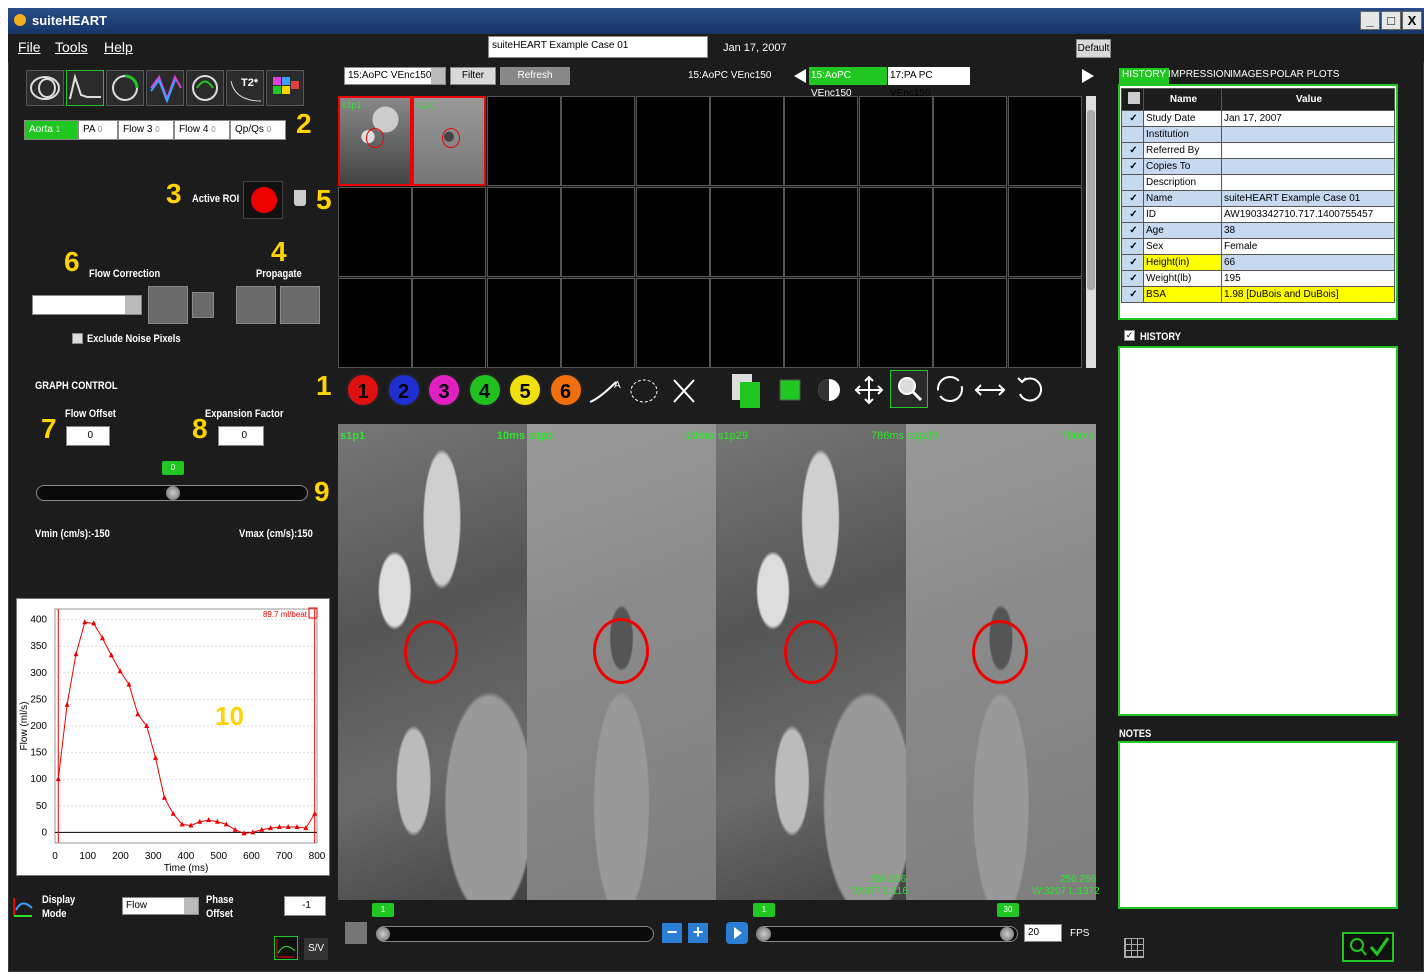  Describe the element at coordinates (1093, 48) in the screenshot. I see `default-button: Default` at that location.